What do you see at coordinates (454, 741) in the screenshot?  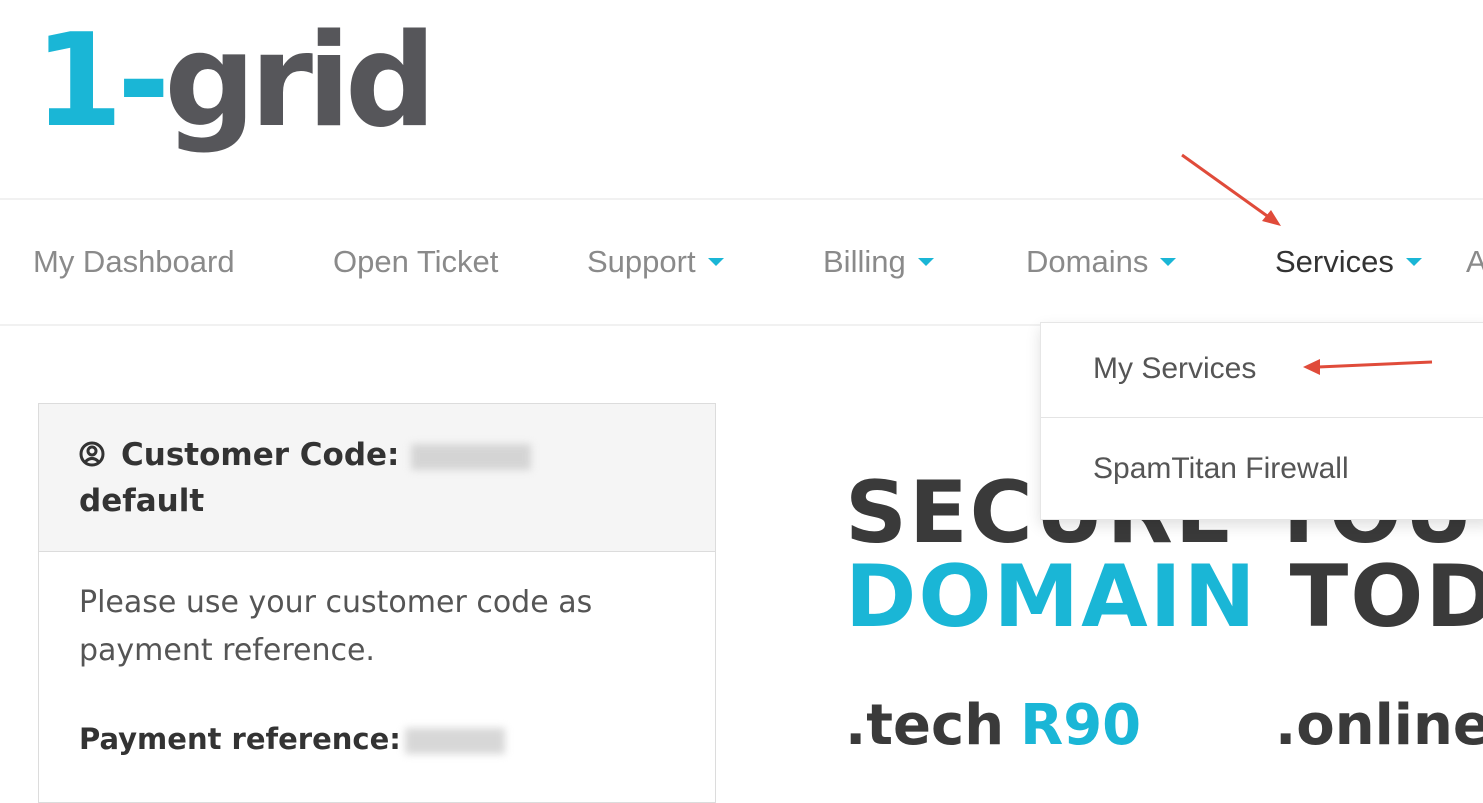 I see `payment-reference-value-redacted` at bounding box center [454, 741].